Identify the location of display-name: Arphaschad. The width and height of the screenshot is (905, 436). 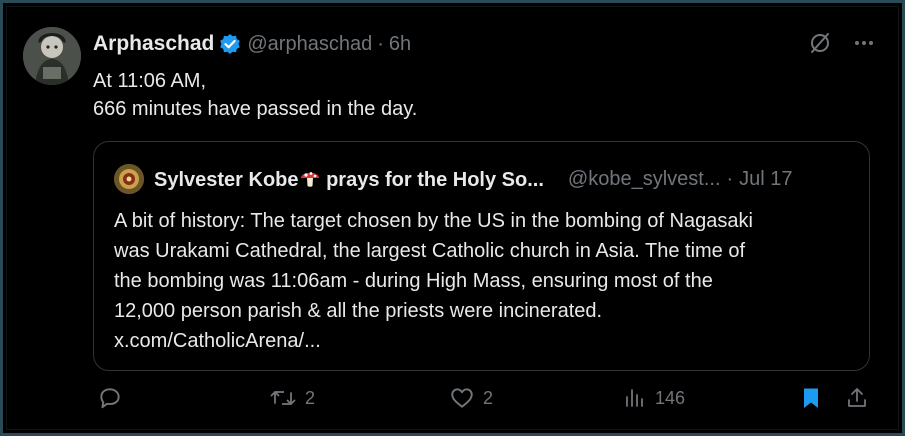
(153, 44).